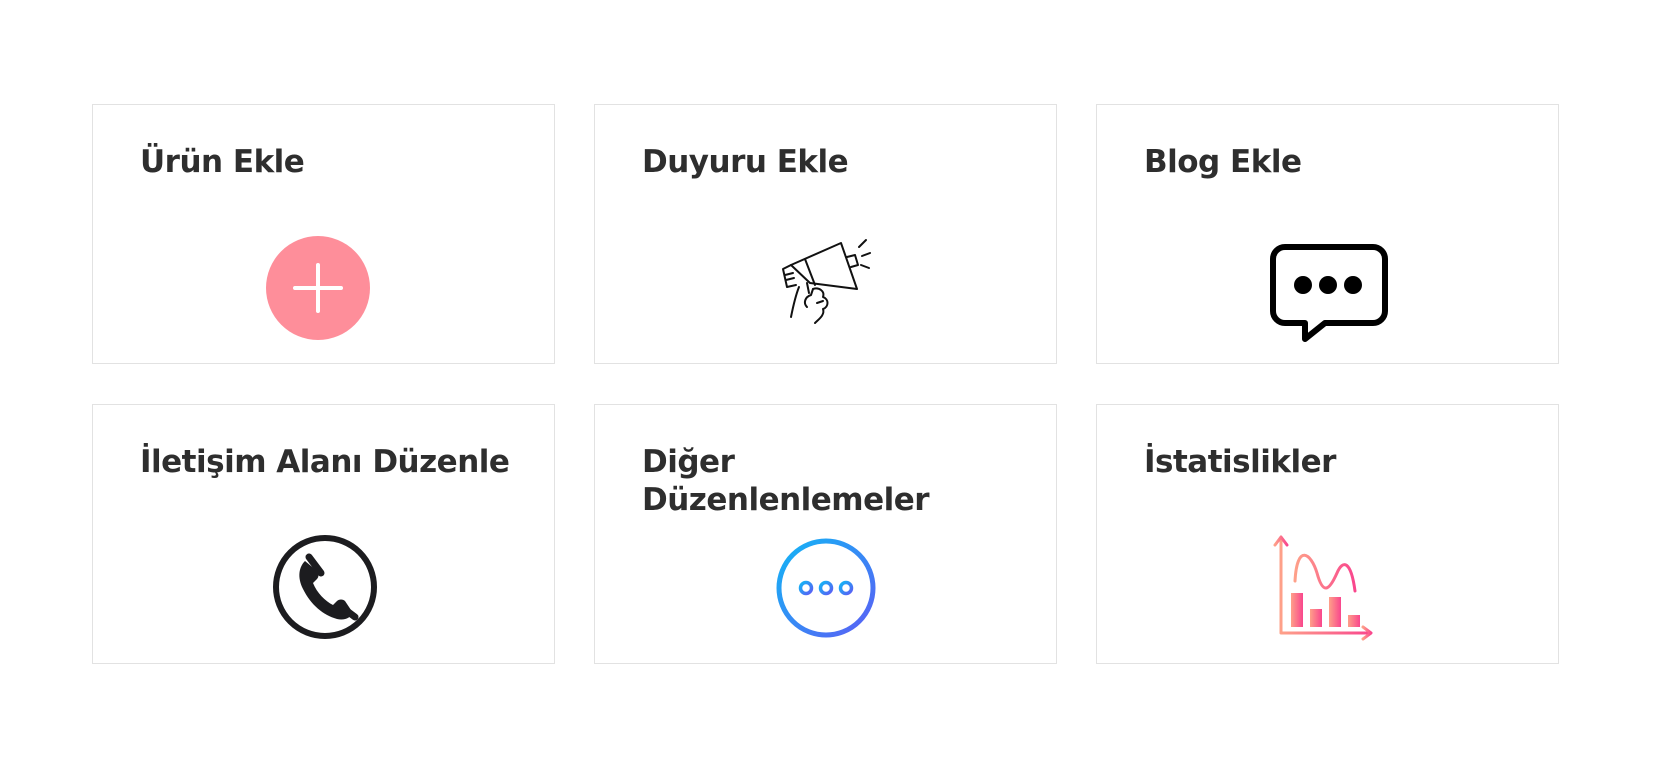  Describe the element at coordinates (1223, 162) in the screenshot. I see `card-title: Blog Ekle` at that location.